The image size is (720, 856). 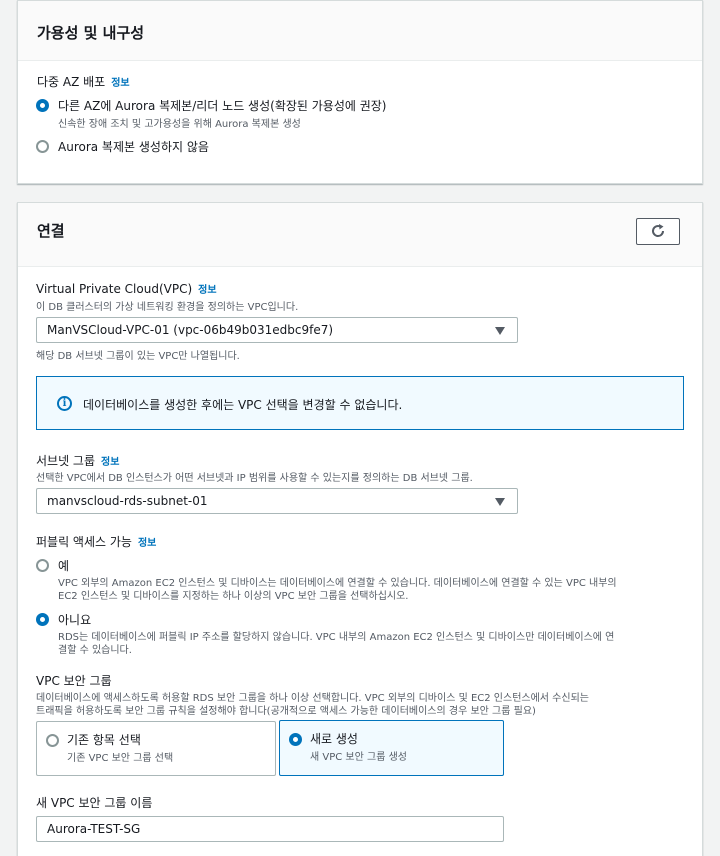 What do you see at coordinates (156, 748) in the screenshot?
I see `tile-existing-sg: 기존 항목 선택 기존 VPC 보안 그룹 선택` at bounding box center [156, 748].